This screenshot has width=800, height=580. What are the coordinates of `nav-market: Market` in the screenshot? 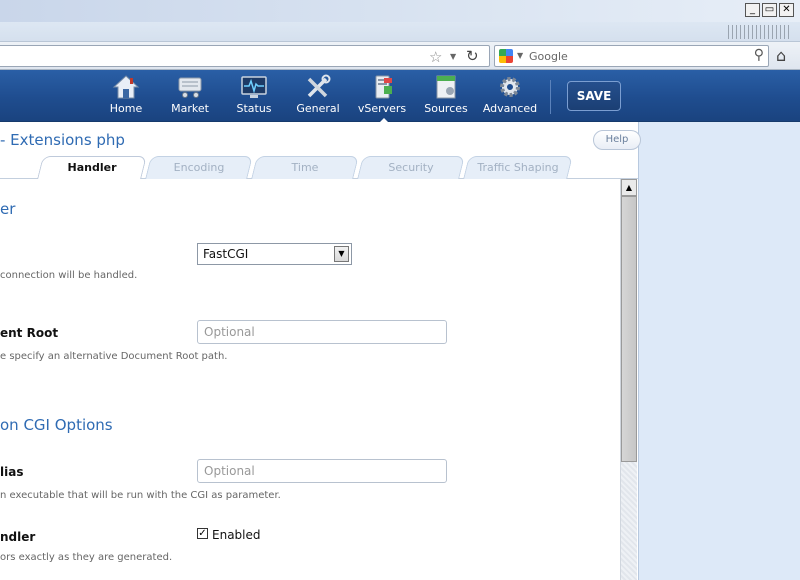 It's located at (190, 94).